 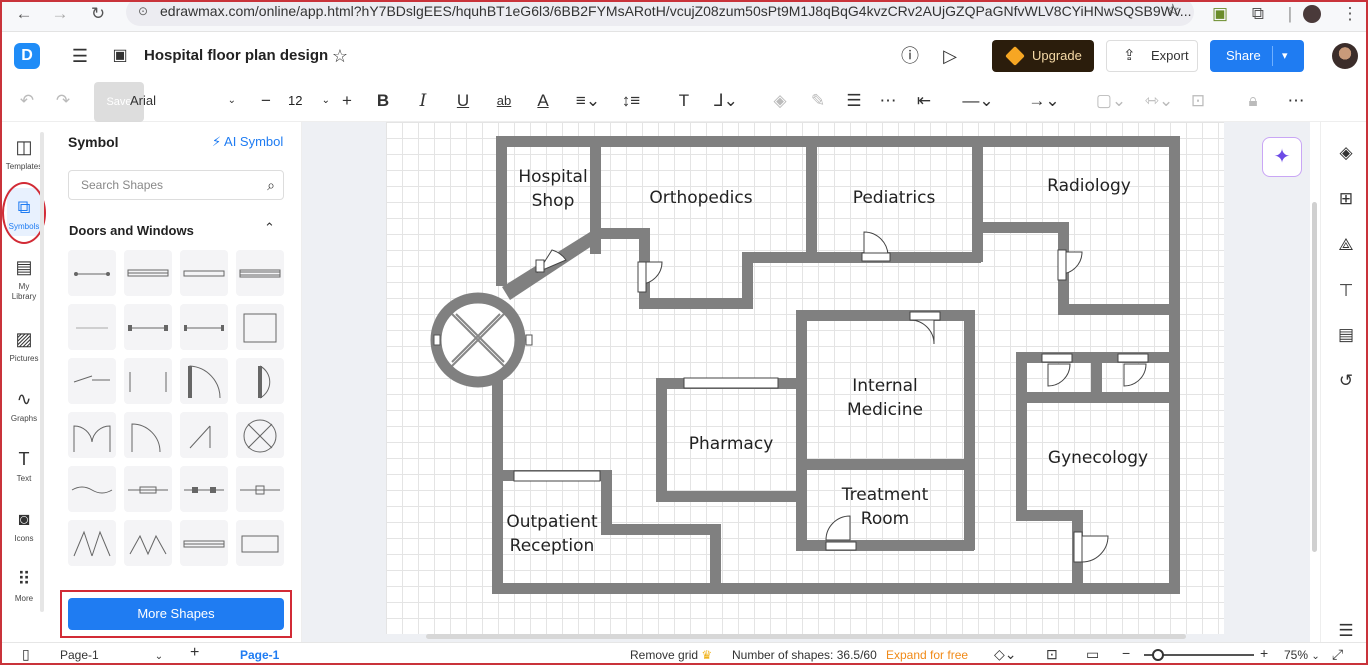 What do you see at coordinates (801, 430) in the screenshot?
I see `wall-internal-left` at bounding box center [801, 430].